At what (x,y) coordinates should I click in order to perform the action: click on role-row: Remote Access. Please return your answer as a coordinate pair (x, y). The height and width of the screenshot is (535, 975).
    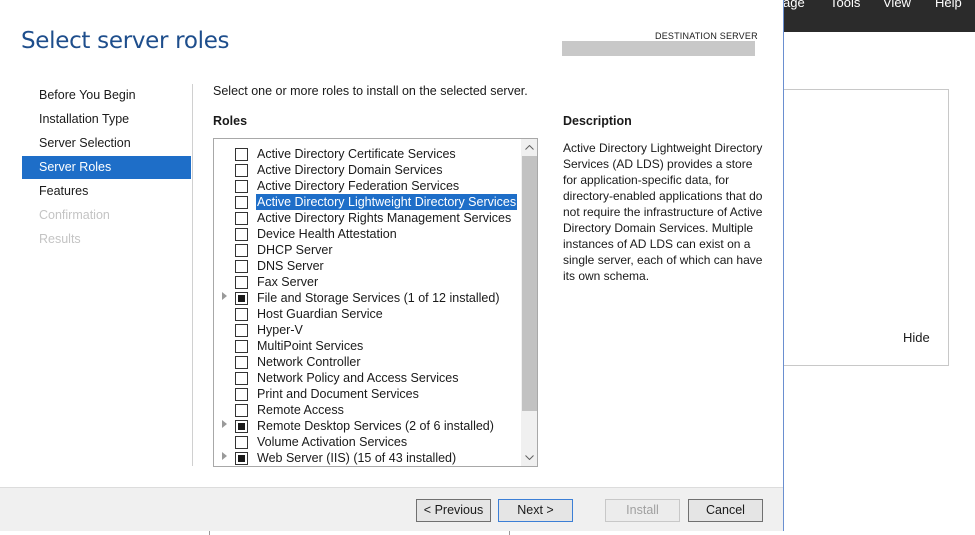
    Looking at the image, I should click on (368, 409).